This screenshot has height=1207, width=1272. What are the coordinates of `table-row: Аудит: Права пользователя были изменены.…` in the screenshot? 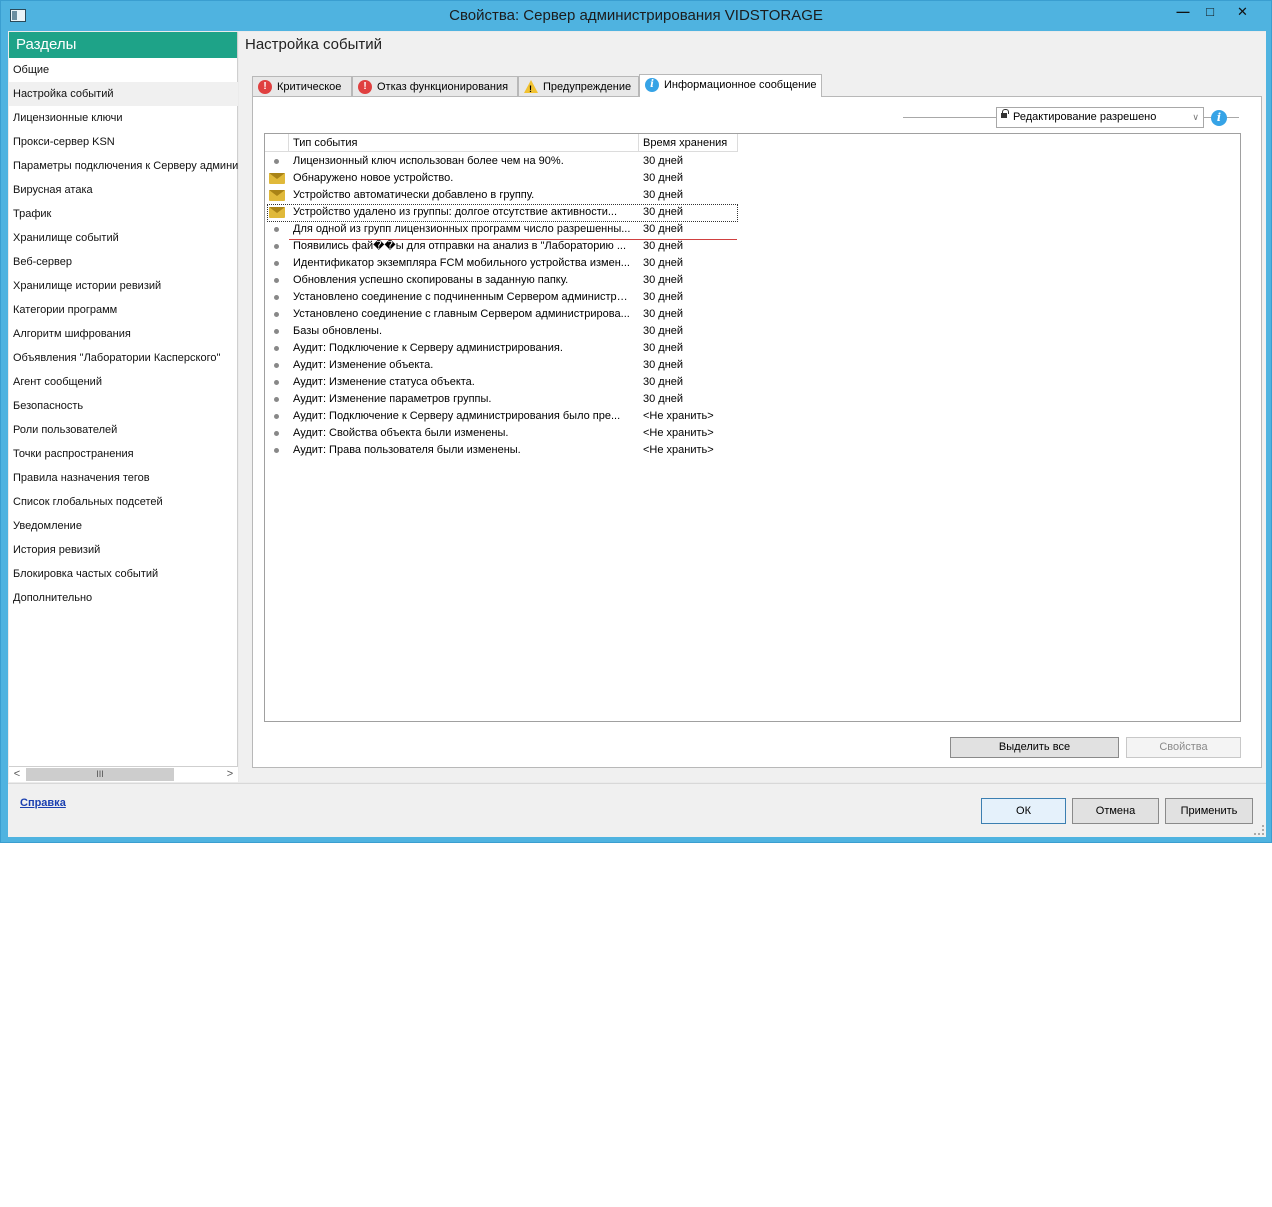 It's located at (752, 450).